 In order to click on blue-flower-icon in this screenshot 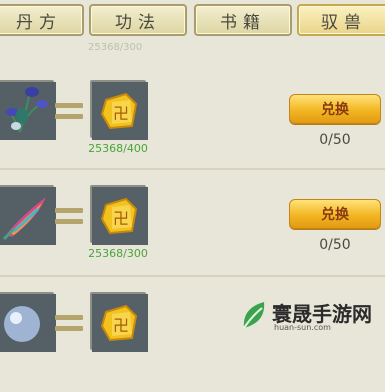, I will do `click(28, 110)`.